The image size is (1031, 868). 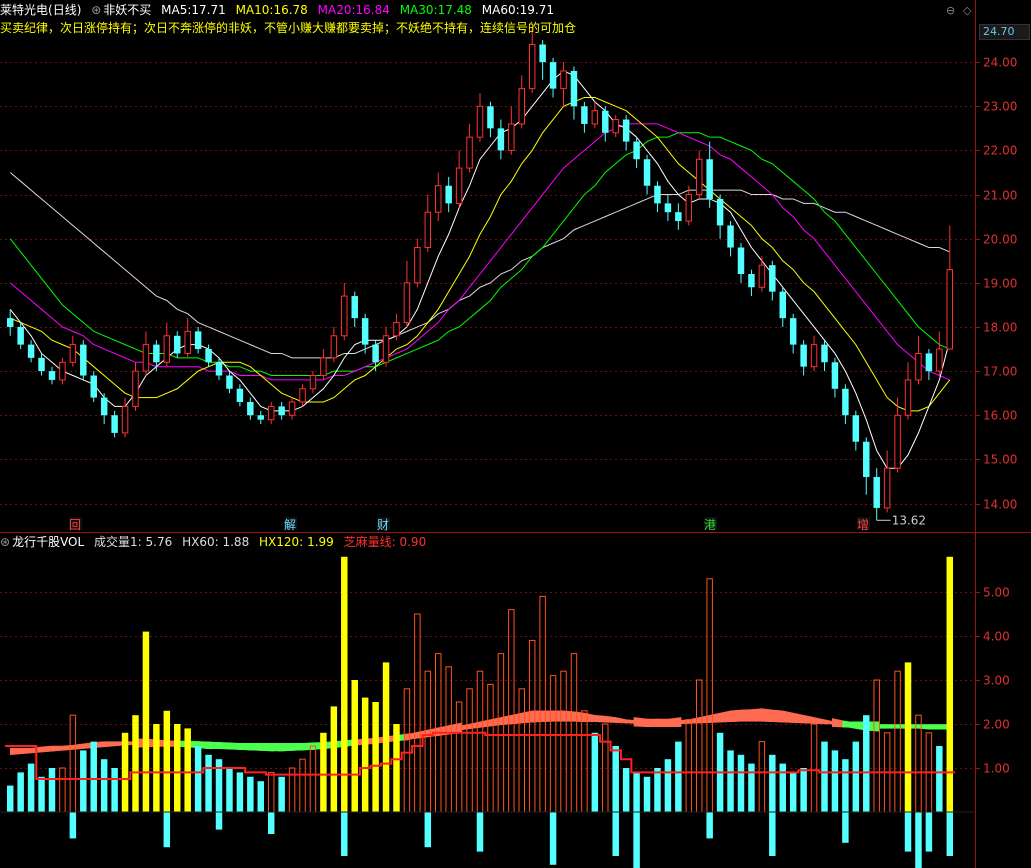 I want to click on volume-toggle-icon: ⊛, so click(x=5, y=542).